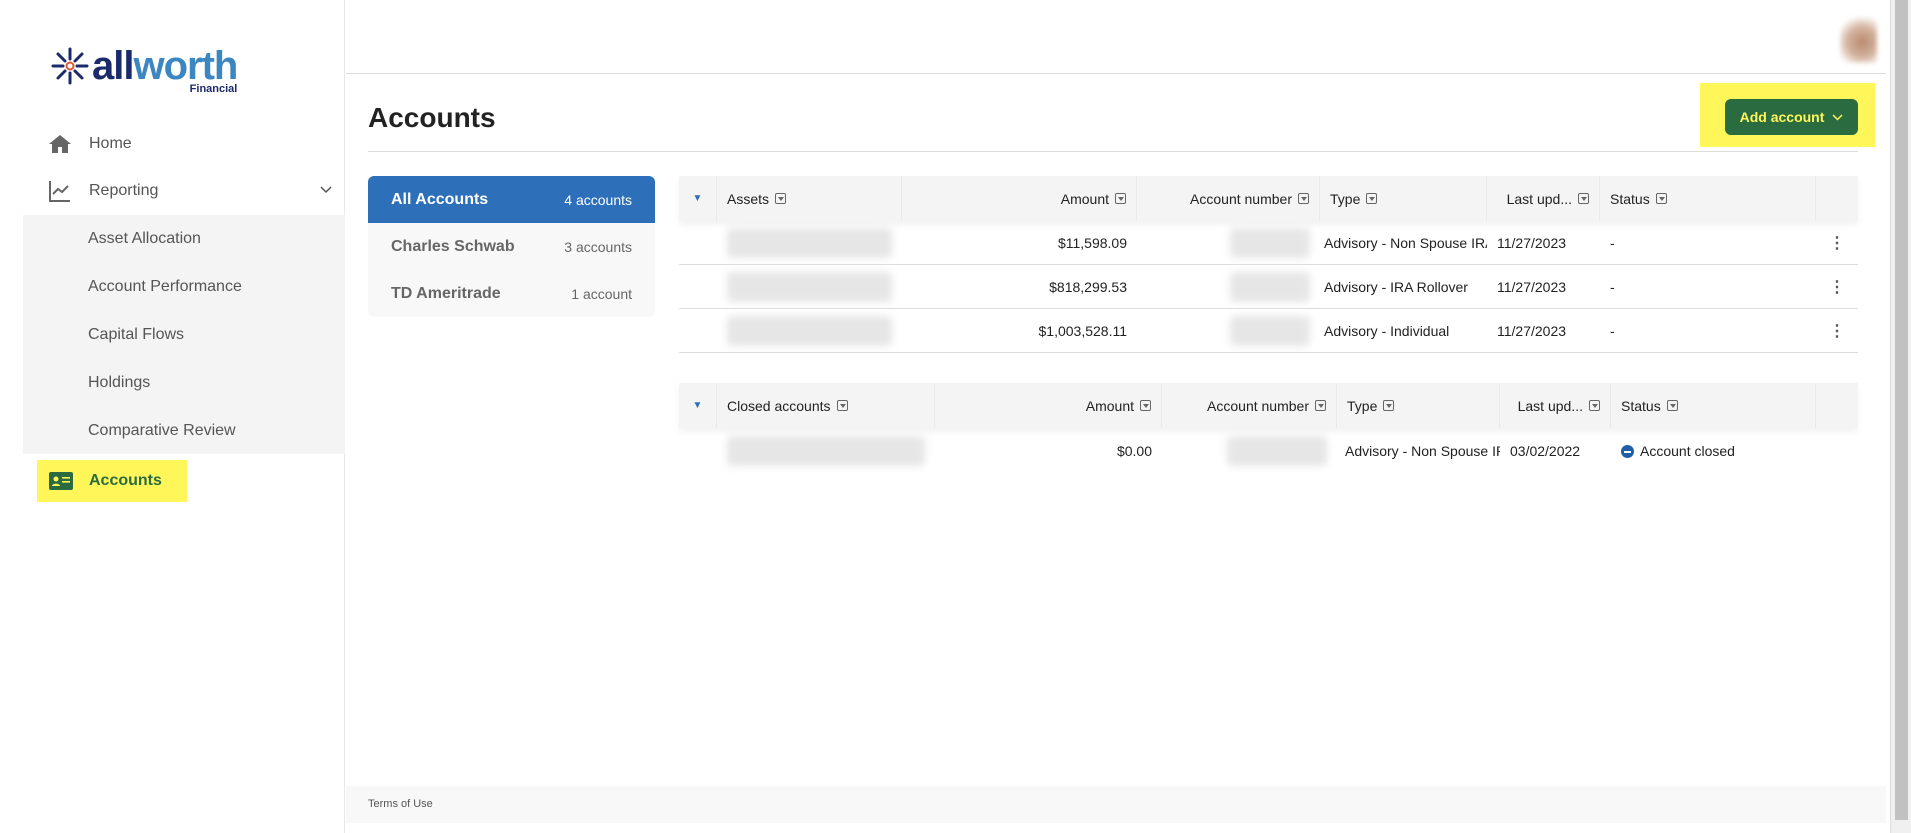 The image size is (1911, 833). What do you see at coordinates (1630, 198) in the screenshot?
I see `header-label: Status` at bounding box center [1630, 198].